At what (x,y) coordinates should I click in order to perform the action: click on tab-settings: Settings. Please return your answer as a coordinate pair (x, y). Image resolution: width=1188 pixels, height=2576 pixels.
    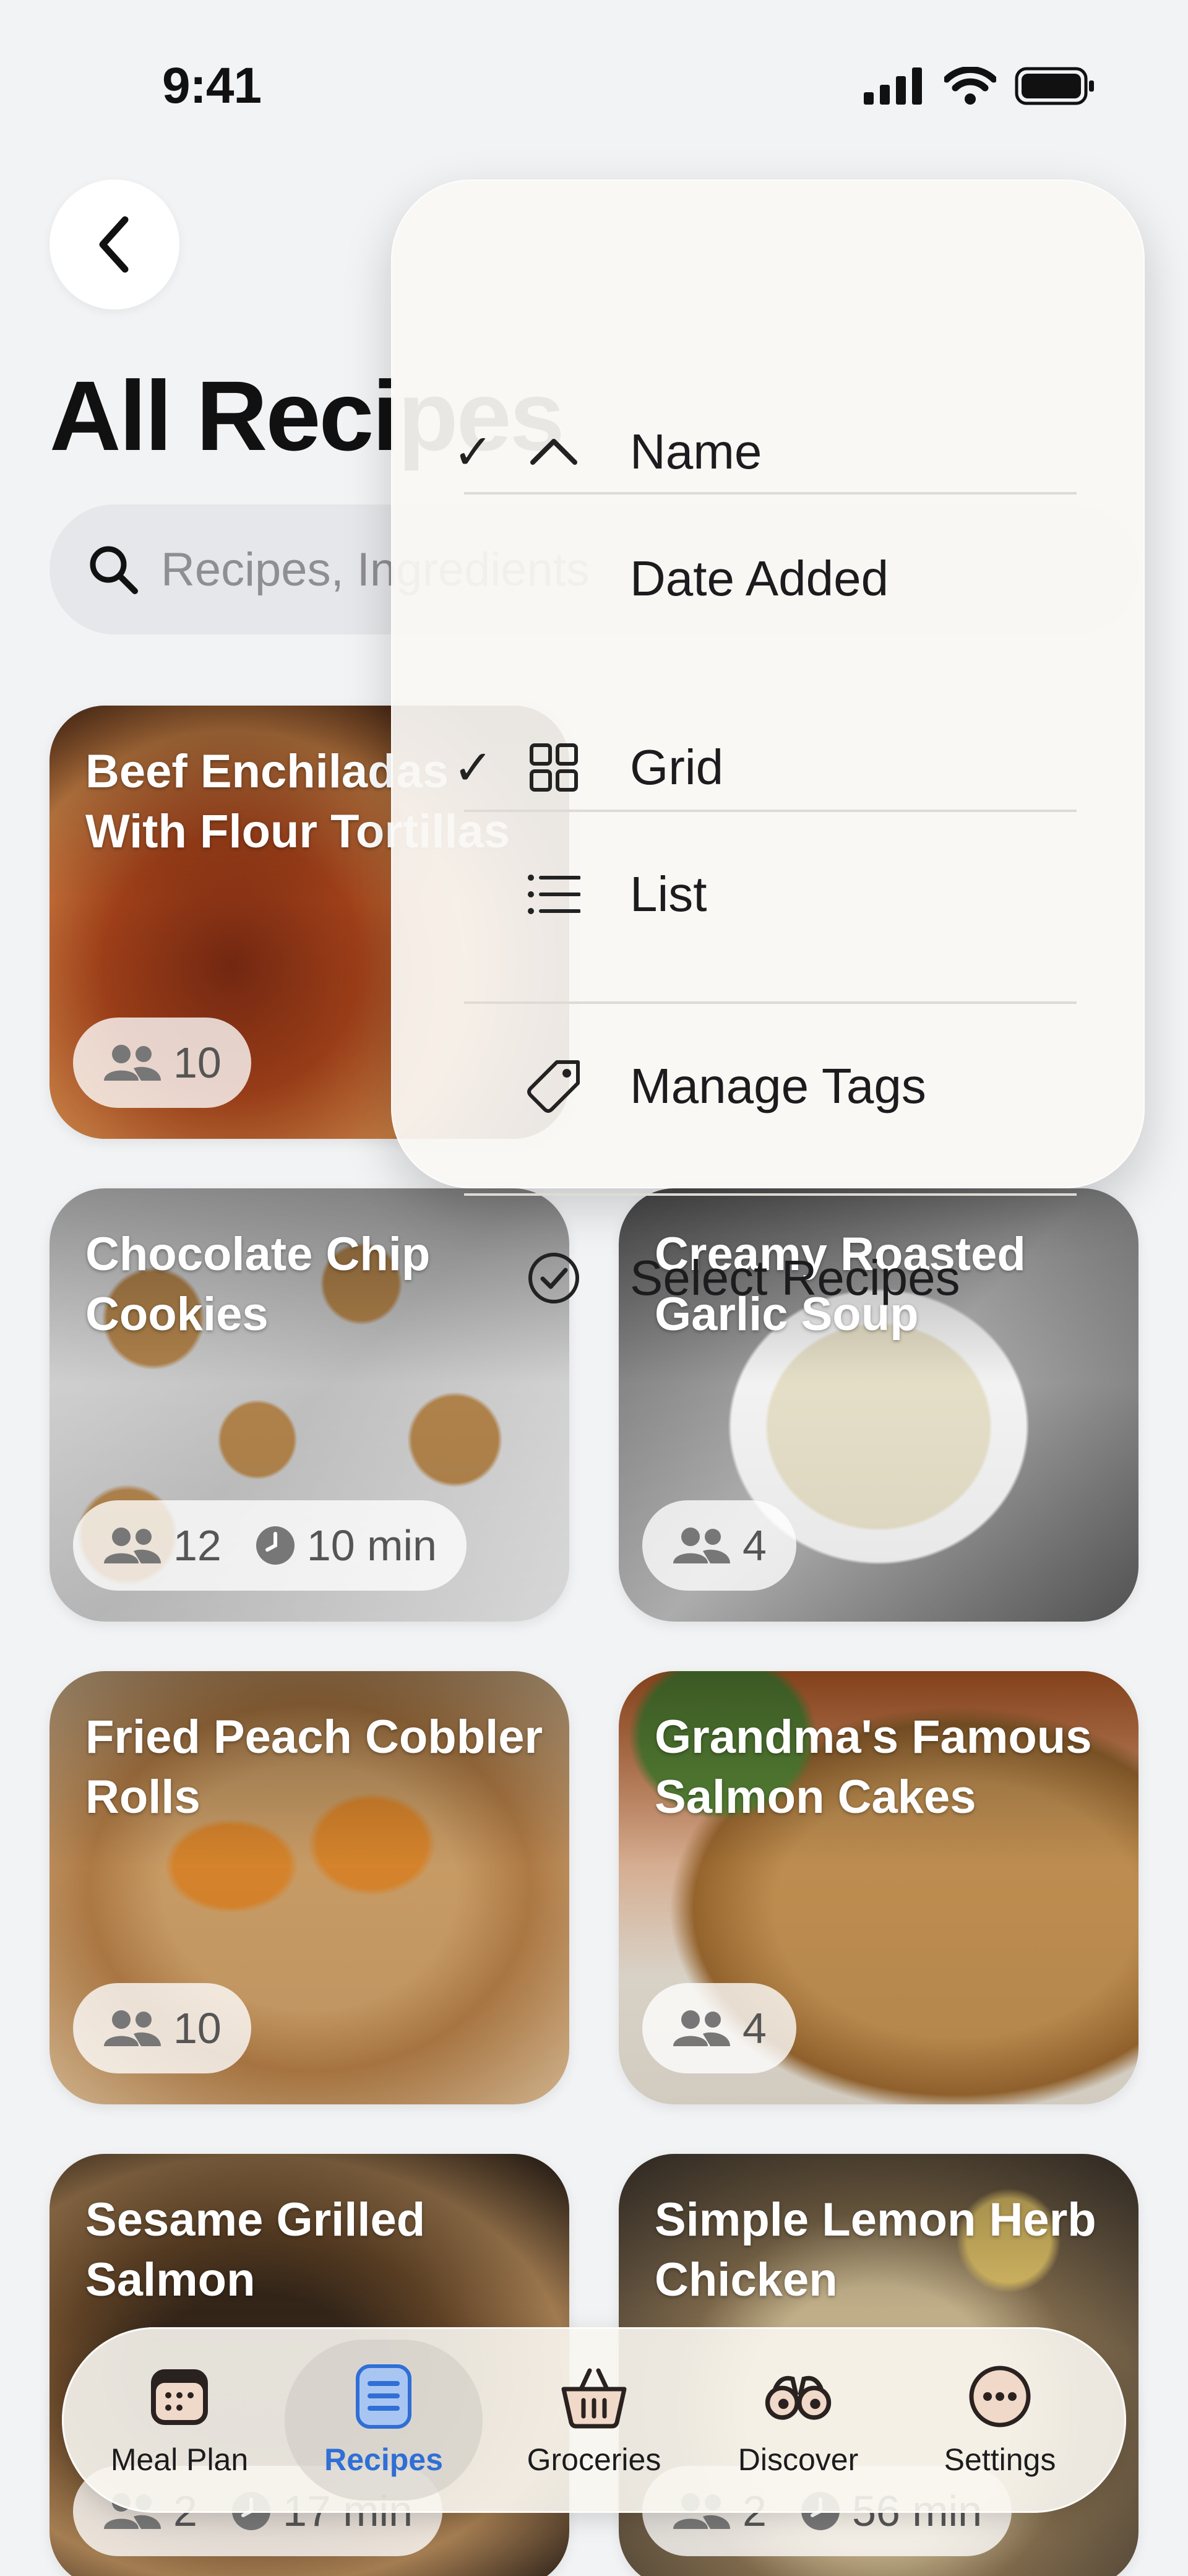
    Looking at the image, I should click on (1000, 2420).